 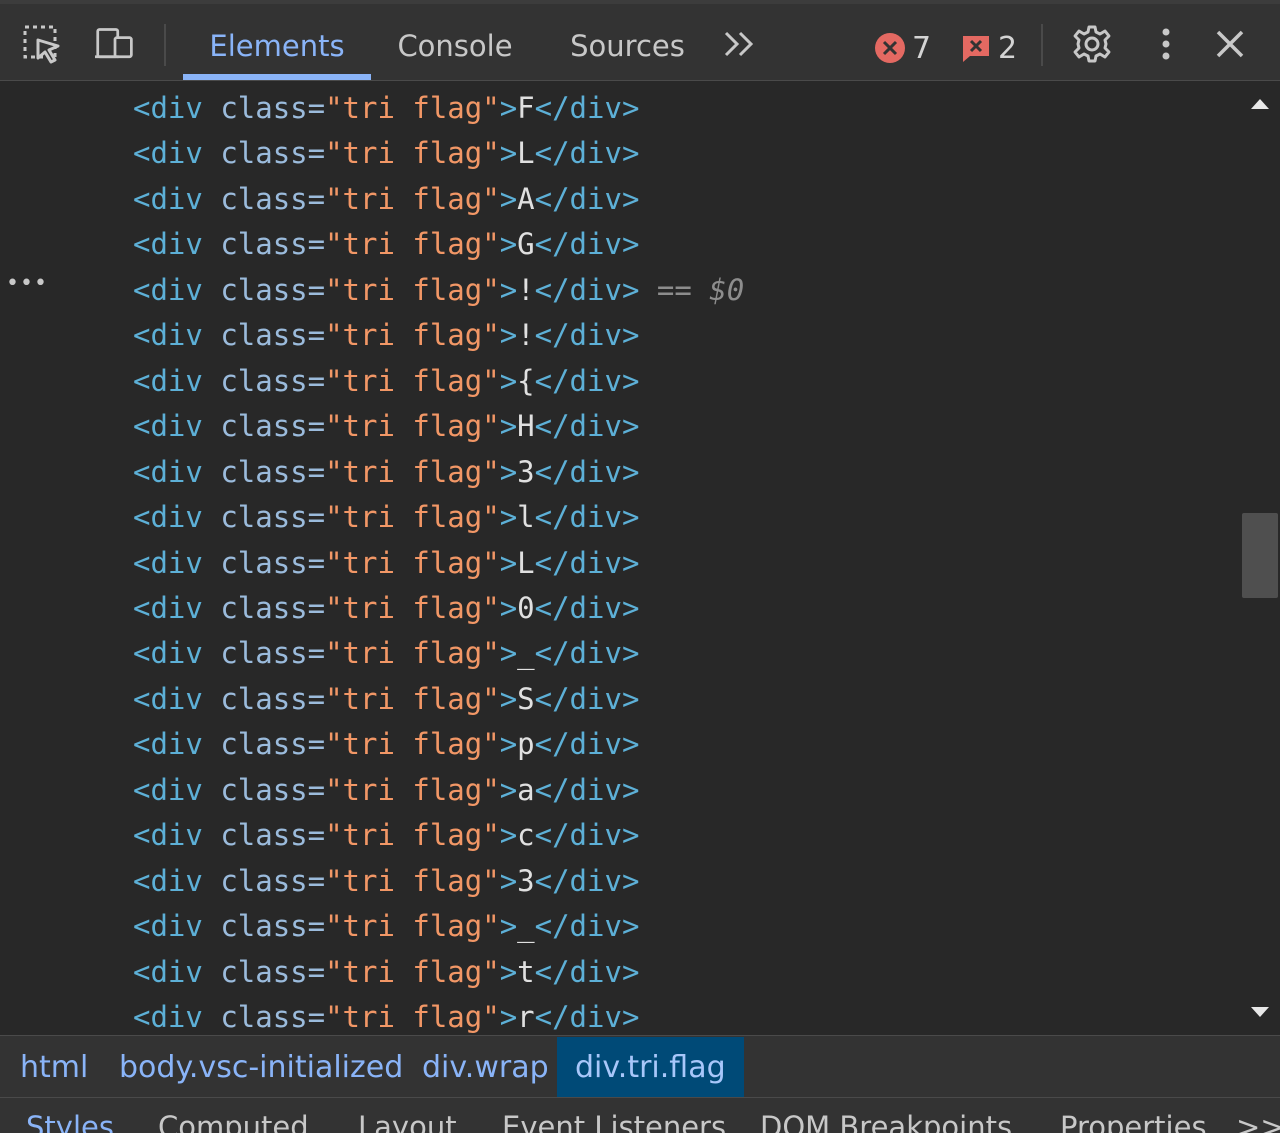 I want to click on active-tab-indicator, so click(x=277, y=77).